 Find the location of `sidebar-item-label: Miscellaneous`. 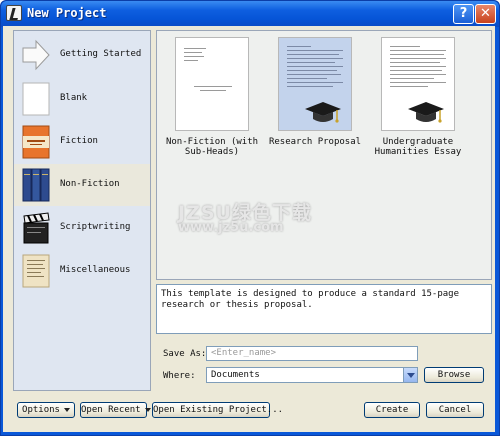

sidebar-item-label: Miscellaneous is located at coordinates (95, 270).